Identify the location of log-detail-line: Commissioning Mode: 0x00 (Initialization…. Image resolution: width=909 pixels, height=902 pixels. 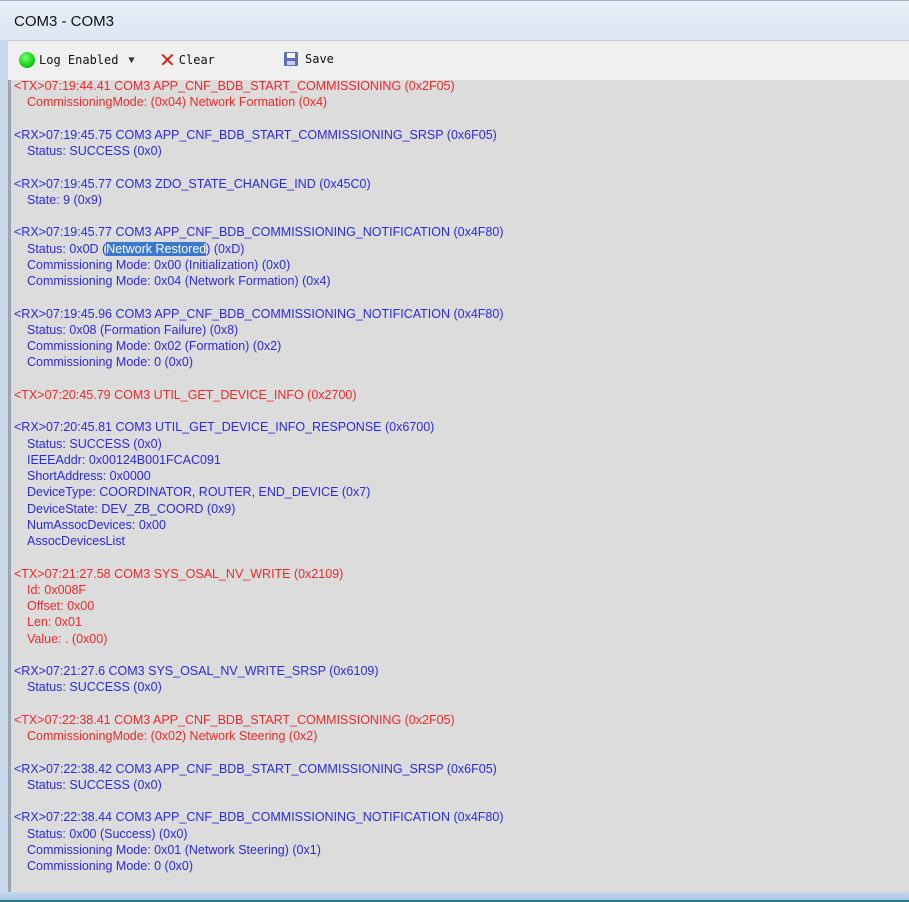
(159, 264).